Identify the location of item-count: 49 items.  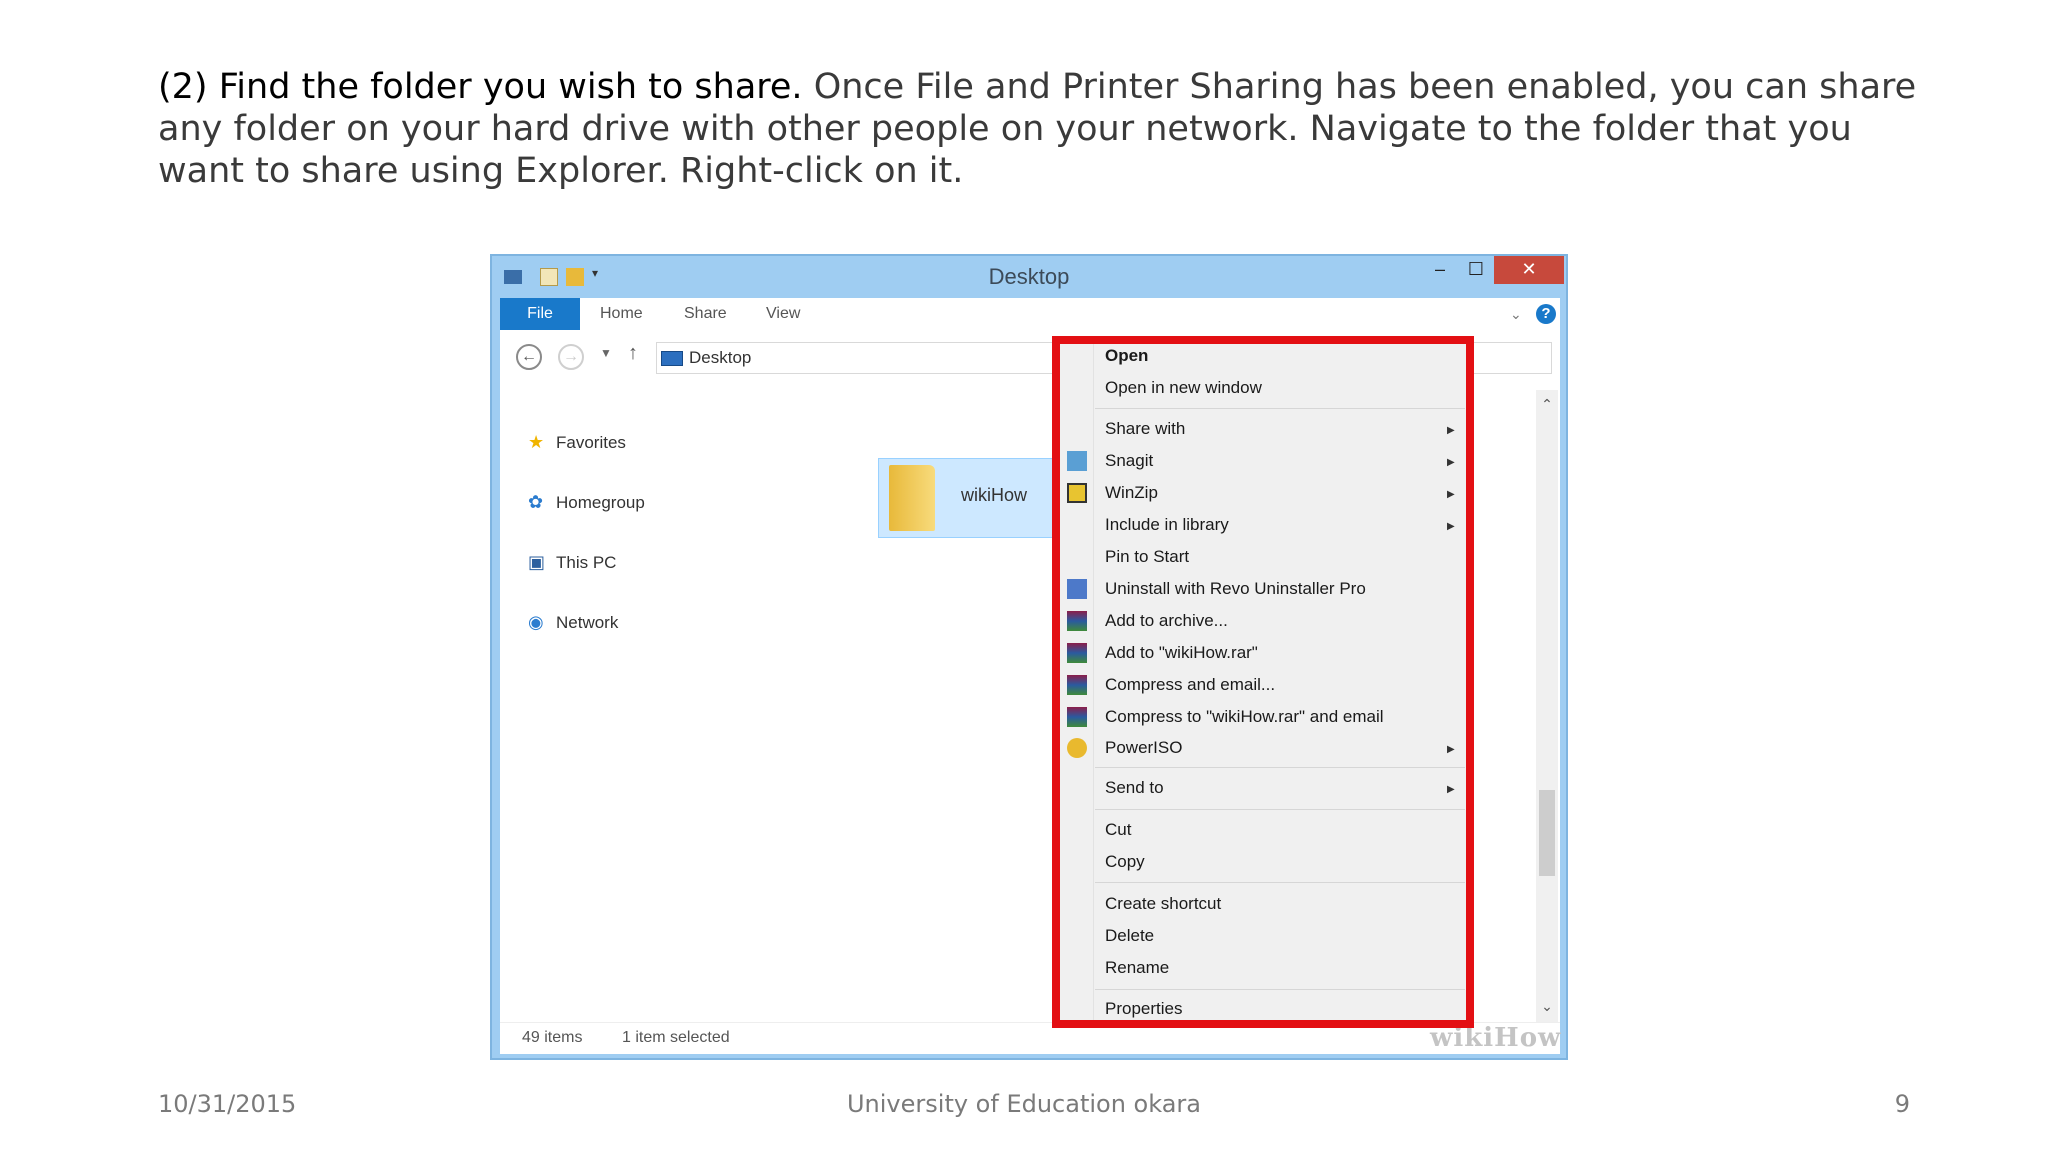
(552, 1037).